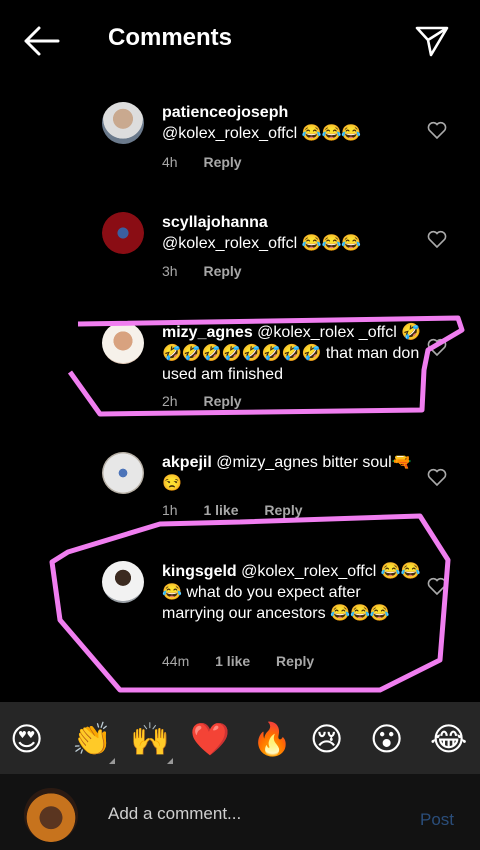  What do you see at coordinates (292, 473) in the screenshot?
I see `comment-body: akpejil @mizy_agnes bitter soul🔫😒` at bounding box center [292, 473].